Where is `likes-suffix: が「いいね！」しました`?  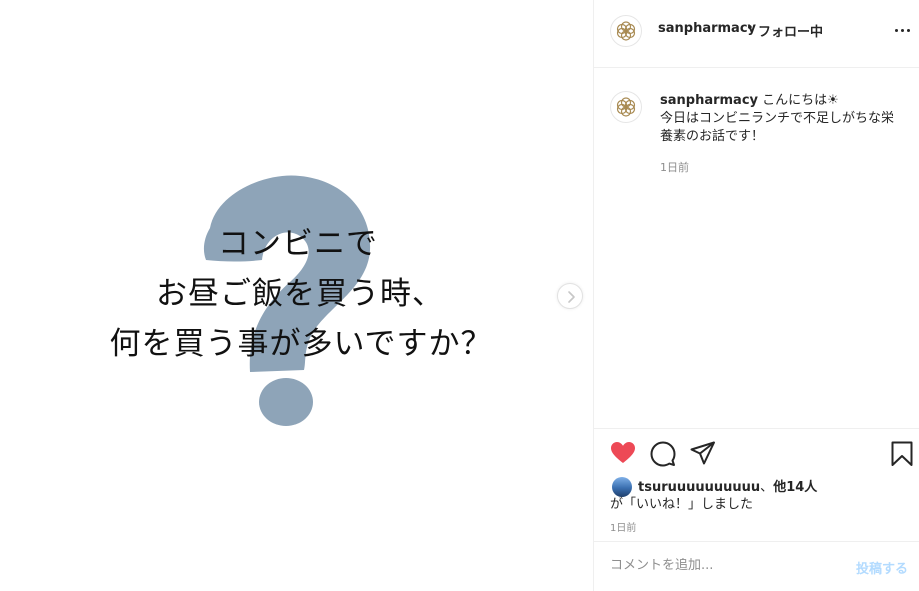
likes-suffix: が「いいね！」しました is located at coordinates (682, 504).